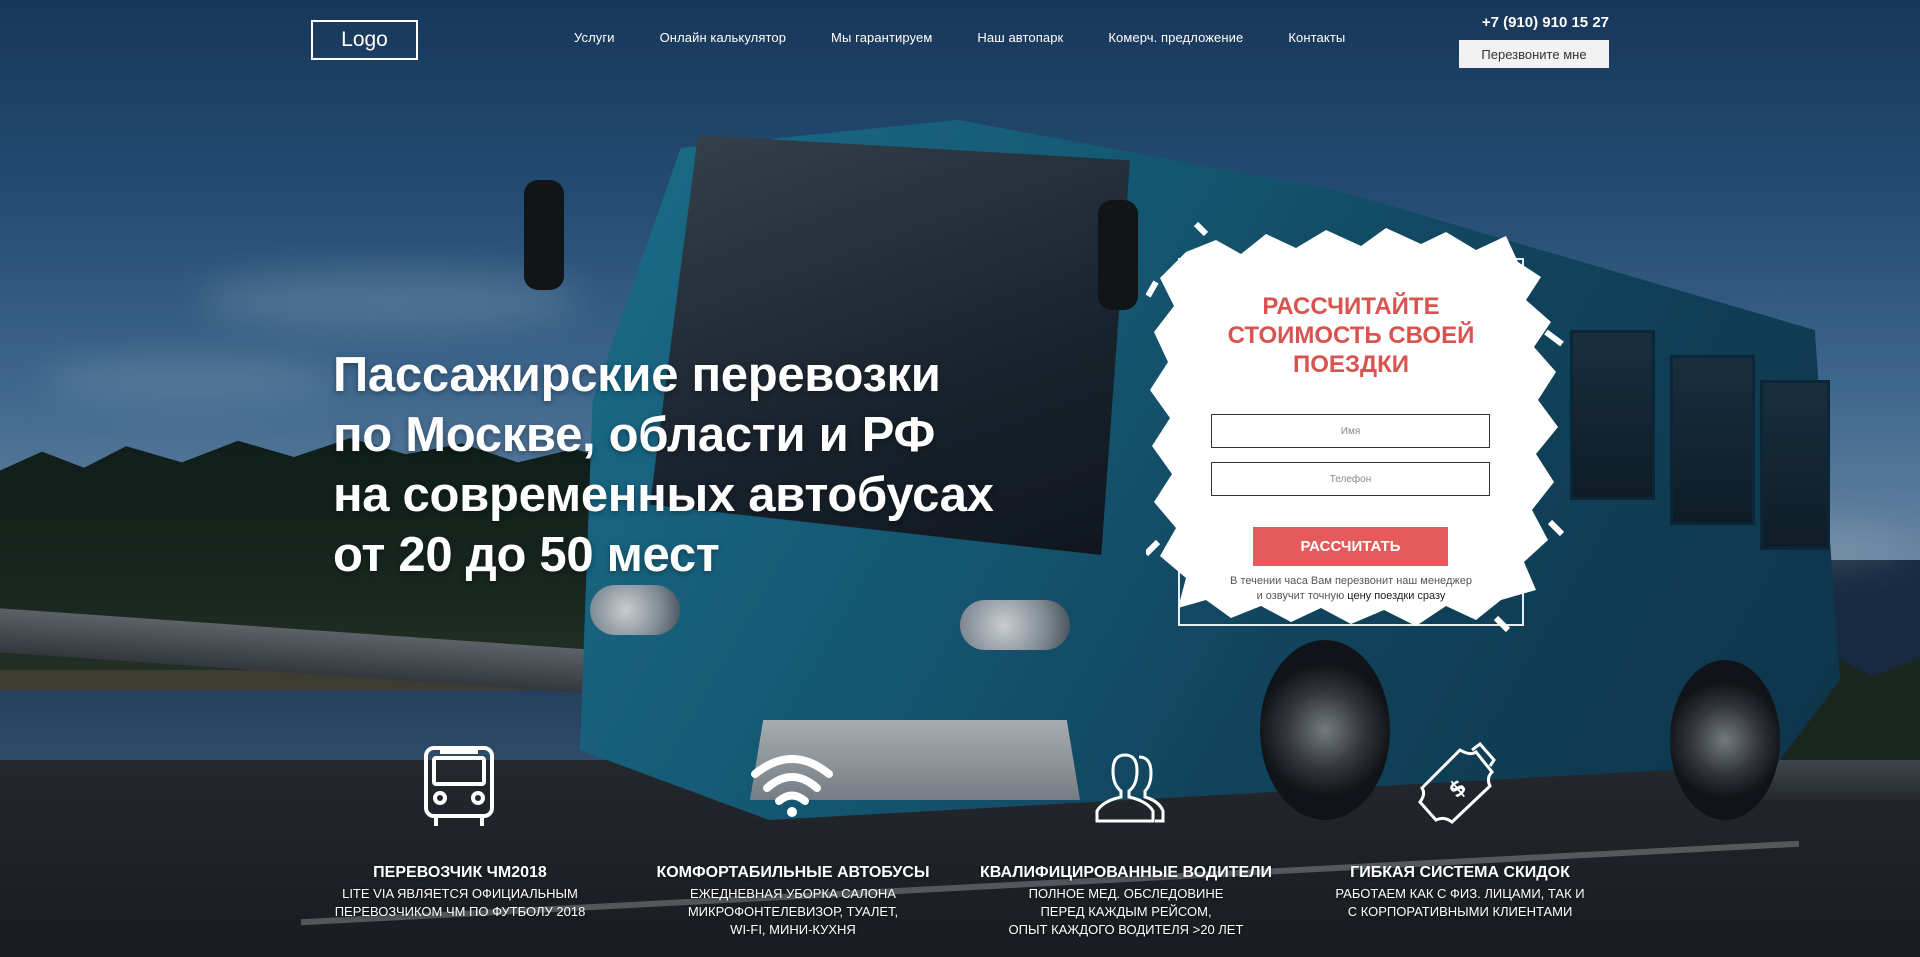 This screenshot has height=957, width=1920. Describe the element at coordinates (1460, 872) in the screenshot. I see `feature-title: ГИБКАЯ СИСТЕМА СКИДОК` at that location.